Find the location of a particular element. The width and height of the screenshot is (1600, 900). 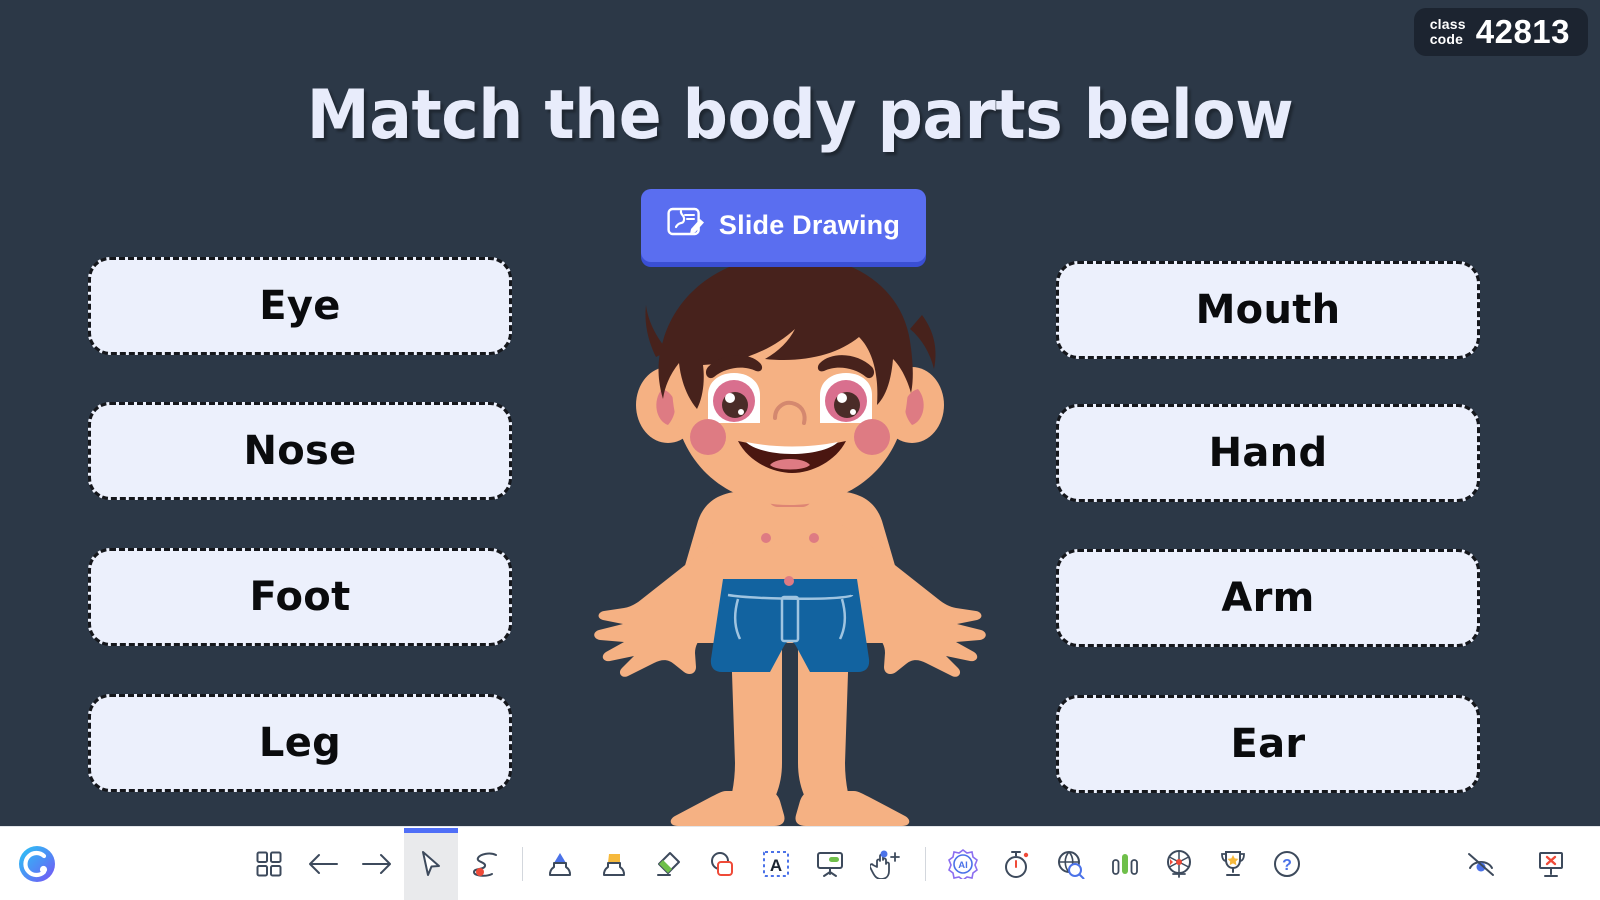

arrow-right-icon is located at coordinates (377, 864).